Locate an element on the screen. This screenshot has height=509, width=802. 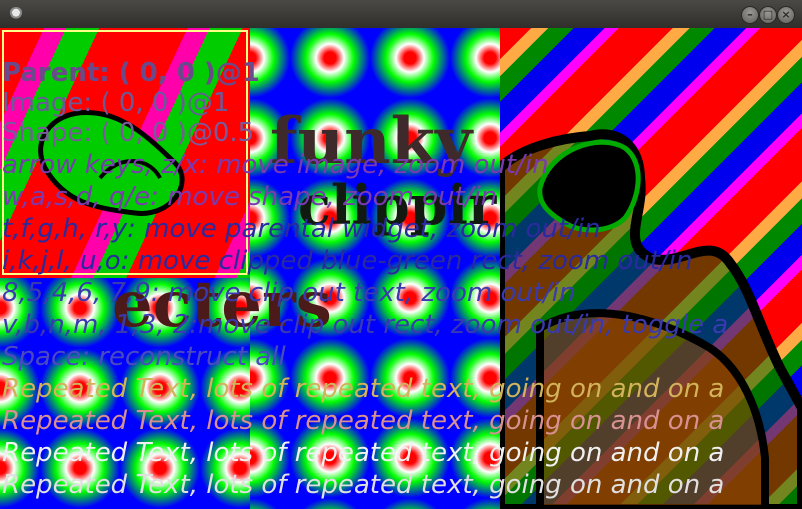
help-line-5: w,a,s,d, q/e: move shape, zoom out/in is located at coordinates (250, 197).